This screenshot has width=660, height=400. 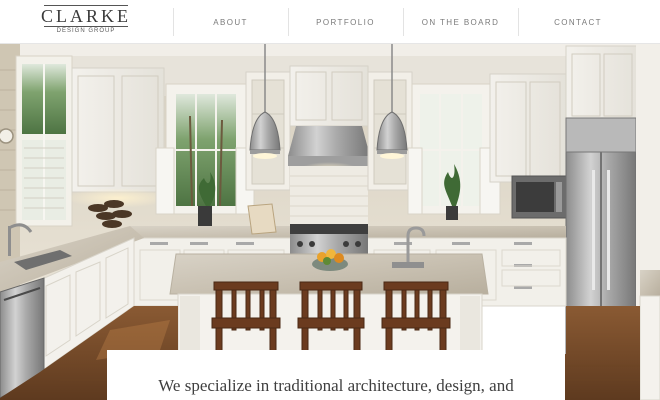 I want to click on nav-item-portfolio: PORTFOLIO, so click(x=345, y=22).